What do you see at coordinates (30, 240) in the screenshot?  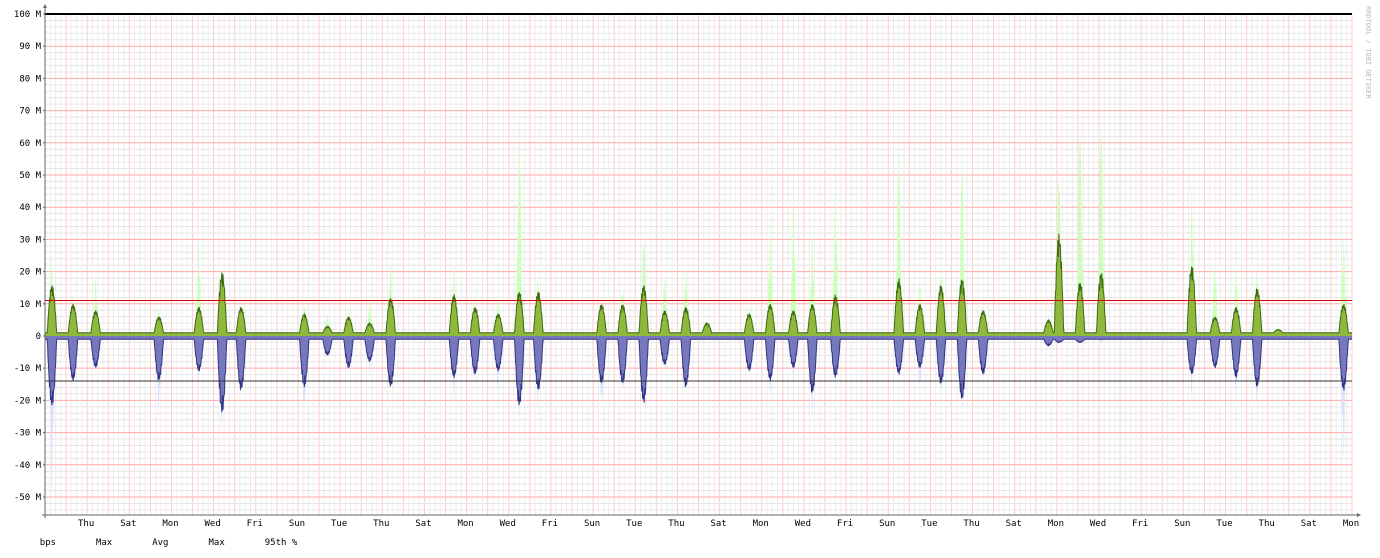 I see `y-tick-label: 30 M` at bounding box center [30, 240].